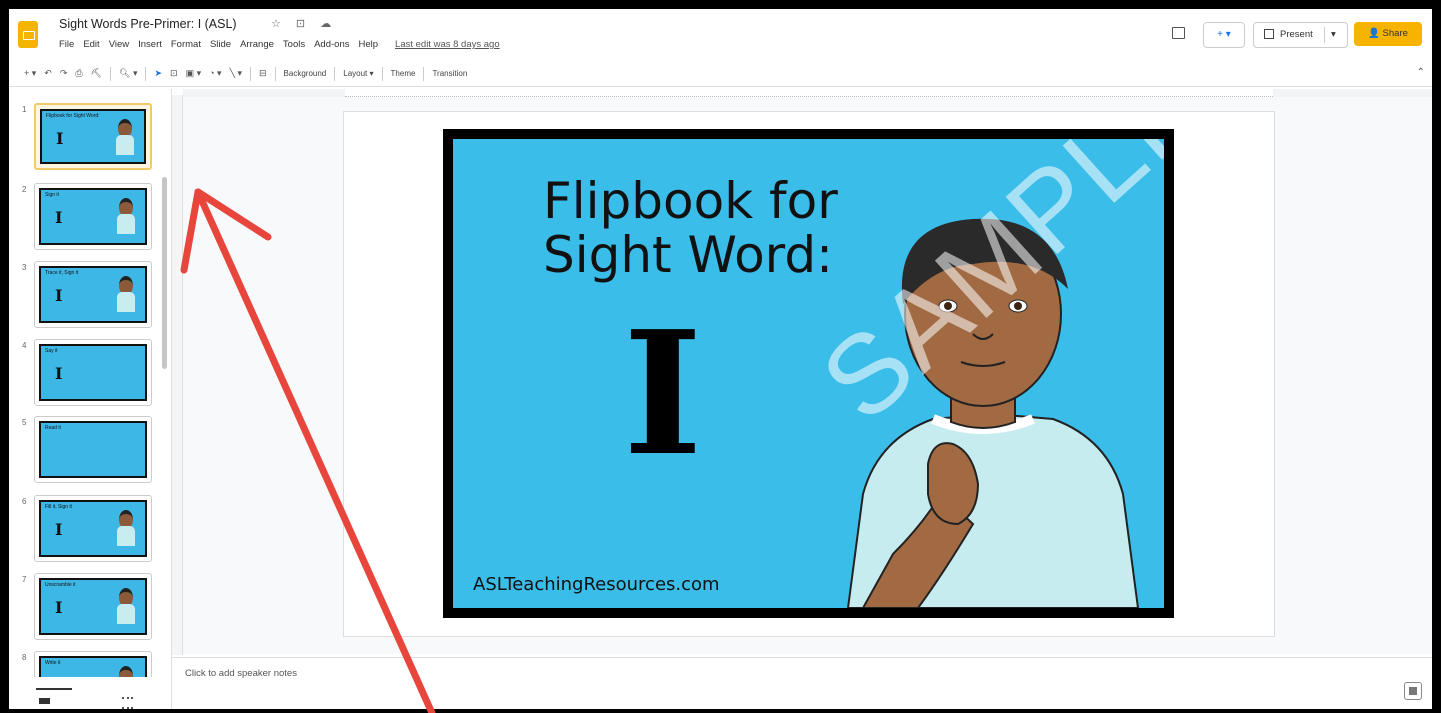 Image resolution: width=1441 pixels, height=713 pixels. I want to click on print-icon: ⎙, so click(78, 73).